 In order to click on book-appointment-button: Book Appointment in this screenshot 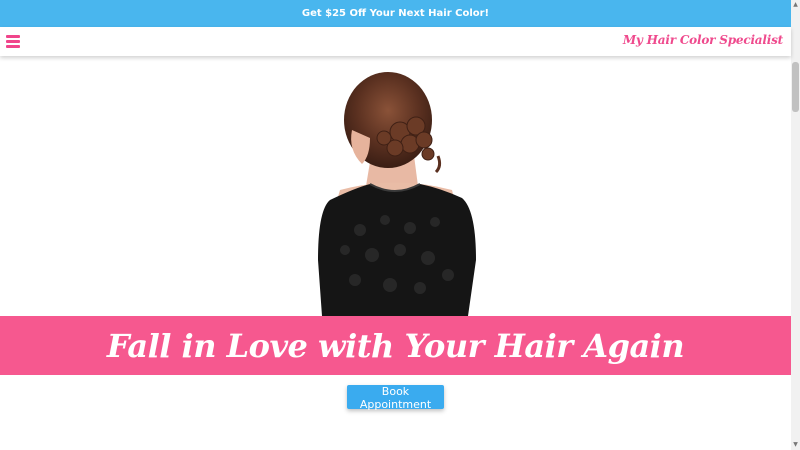, I will do `click(395, 398)`.